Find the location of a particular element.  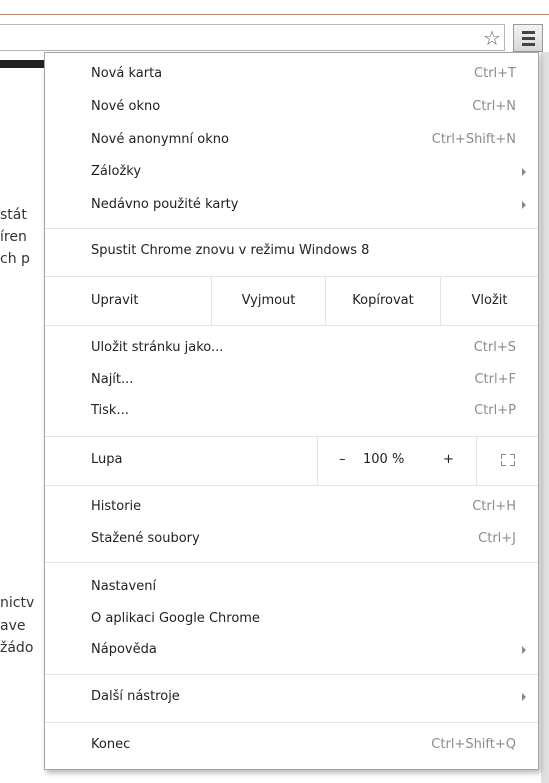

menu-item-shortcut: Ctrl+P is located at coordinates (495, 410).